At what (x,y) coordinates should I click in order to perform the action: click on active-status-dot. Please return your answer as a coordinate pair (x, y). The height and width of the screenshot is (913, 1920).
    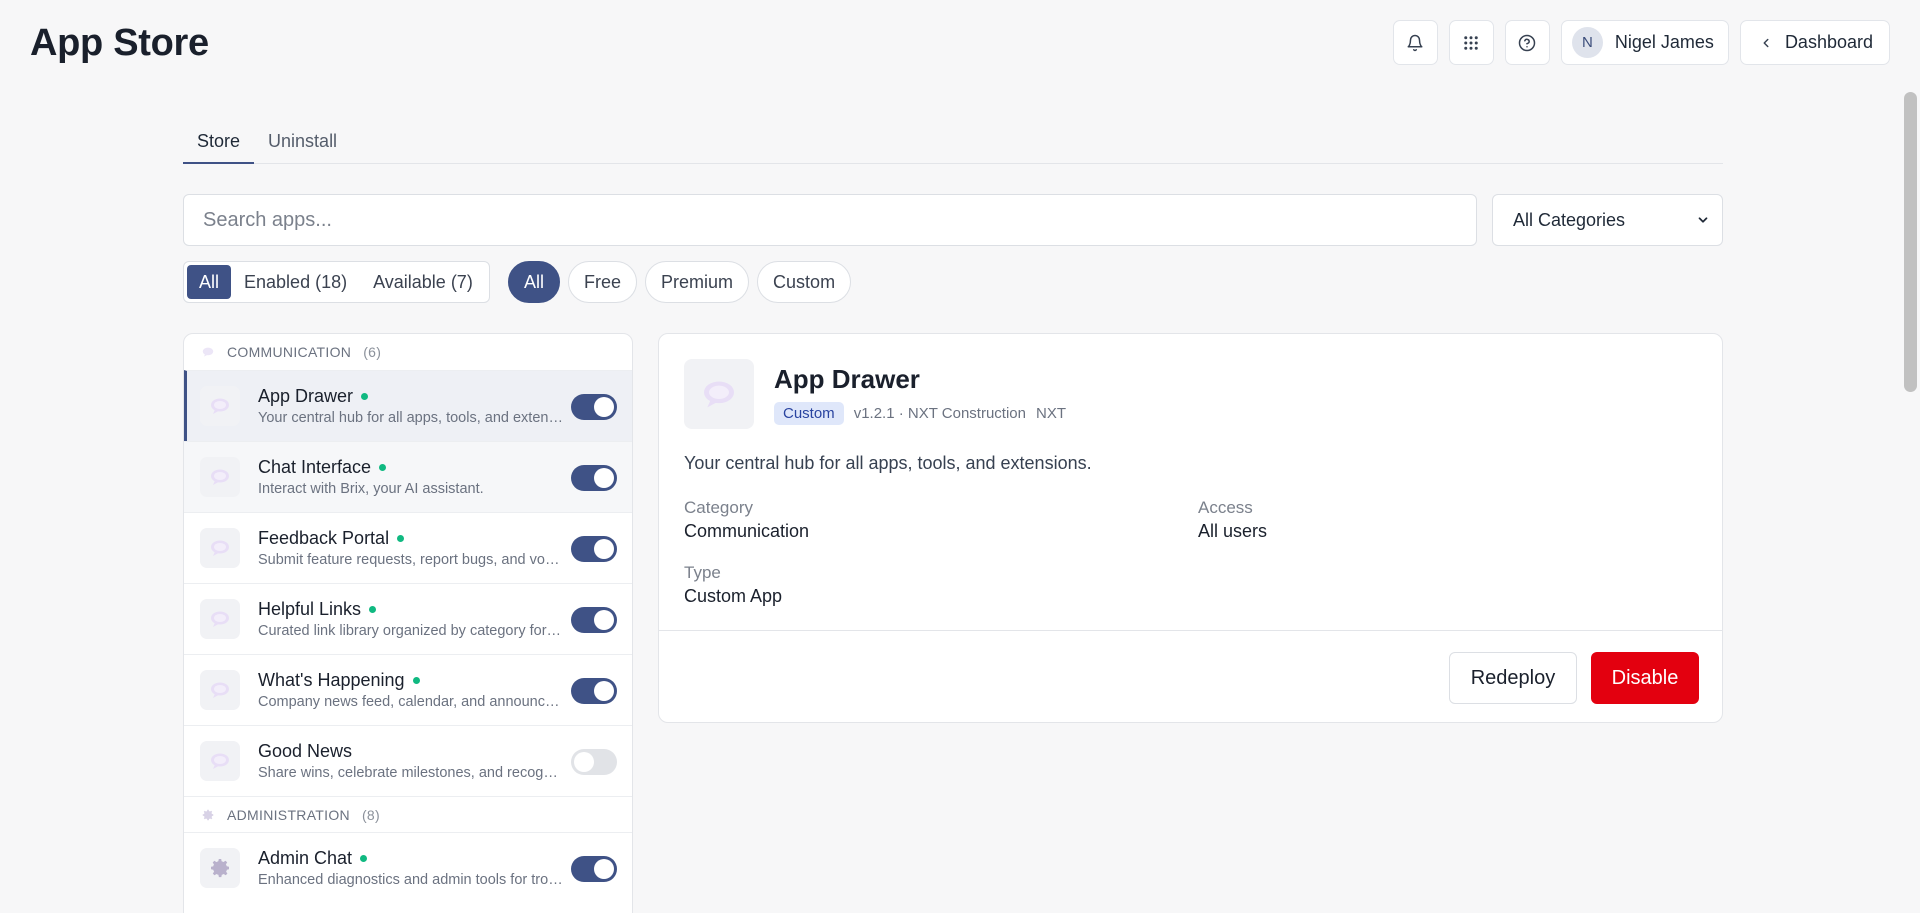
    Looking at the image, I should click on (383, 467).